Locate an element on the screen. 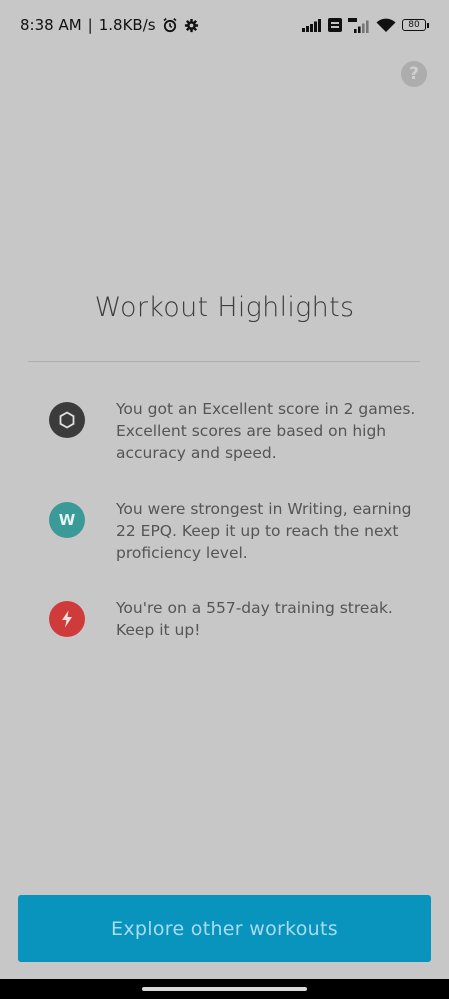  system-nav-bar is located at coordinates (224, 989).